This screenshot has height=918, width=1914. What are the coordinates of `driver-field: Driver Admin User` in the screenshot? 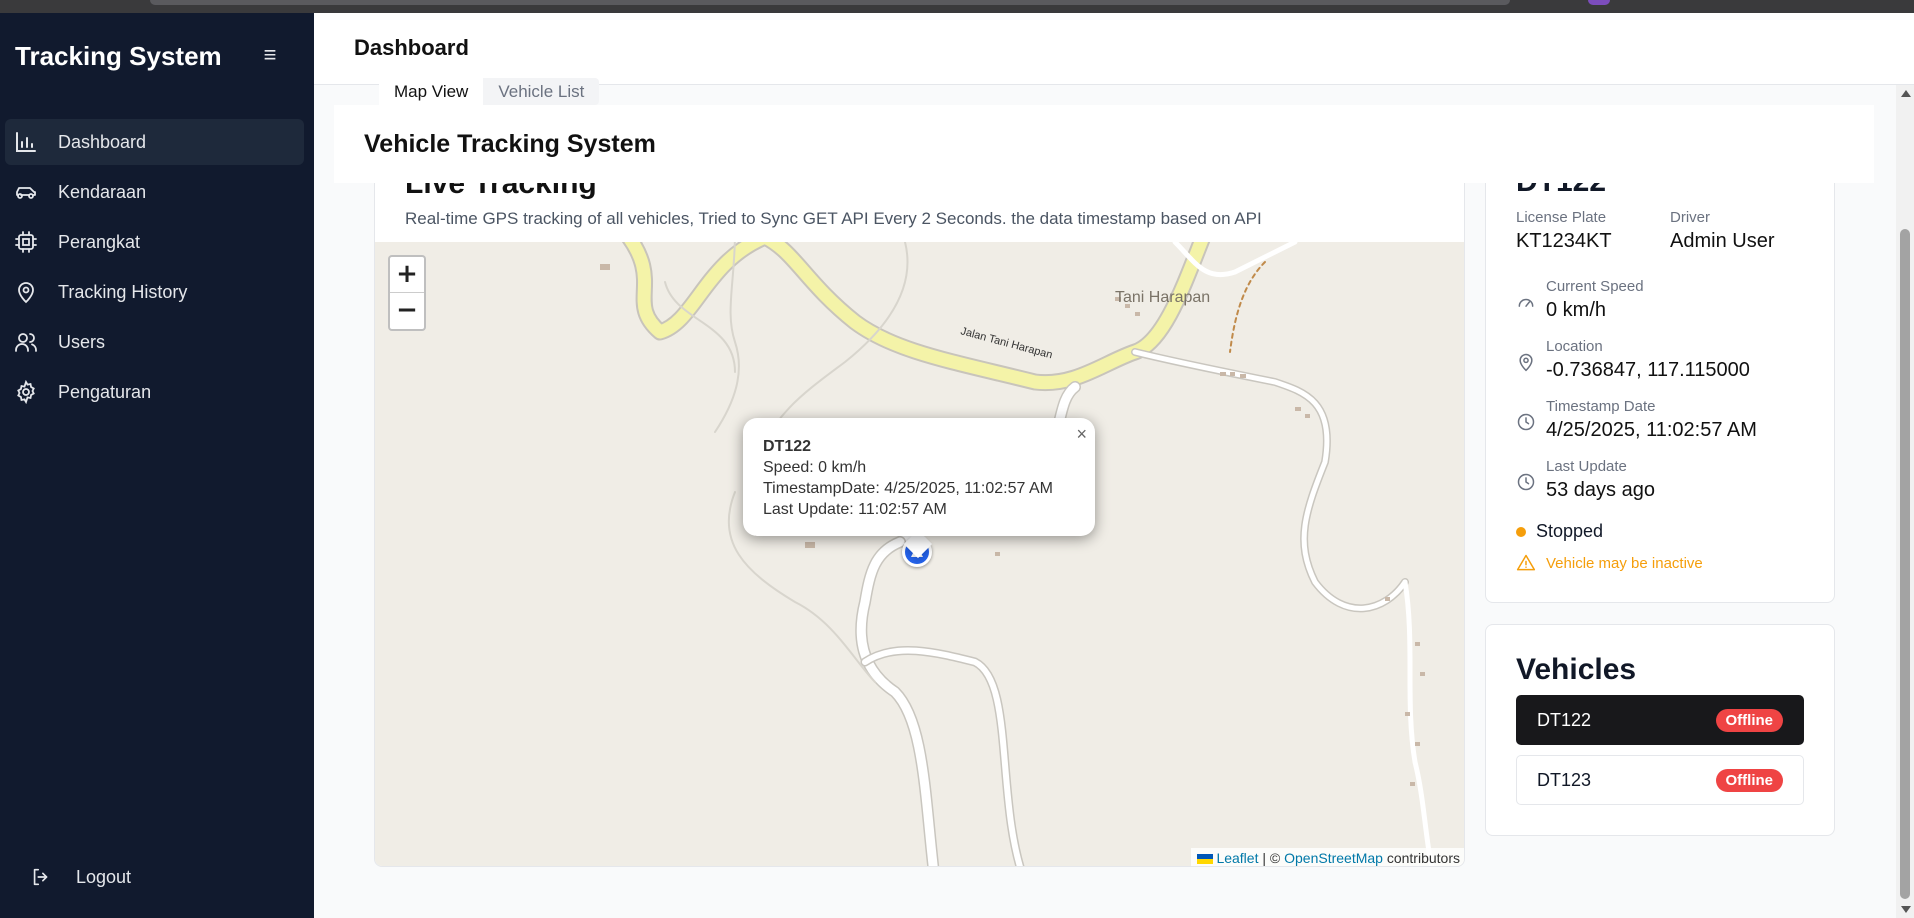 It's located at (1722, 231).